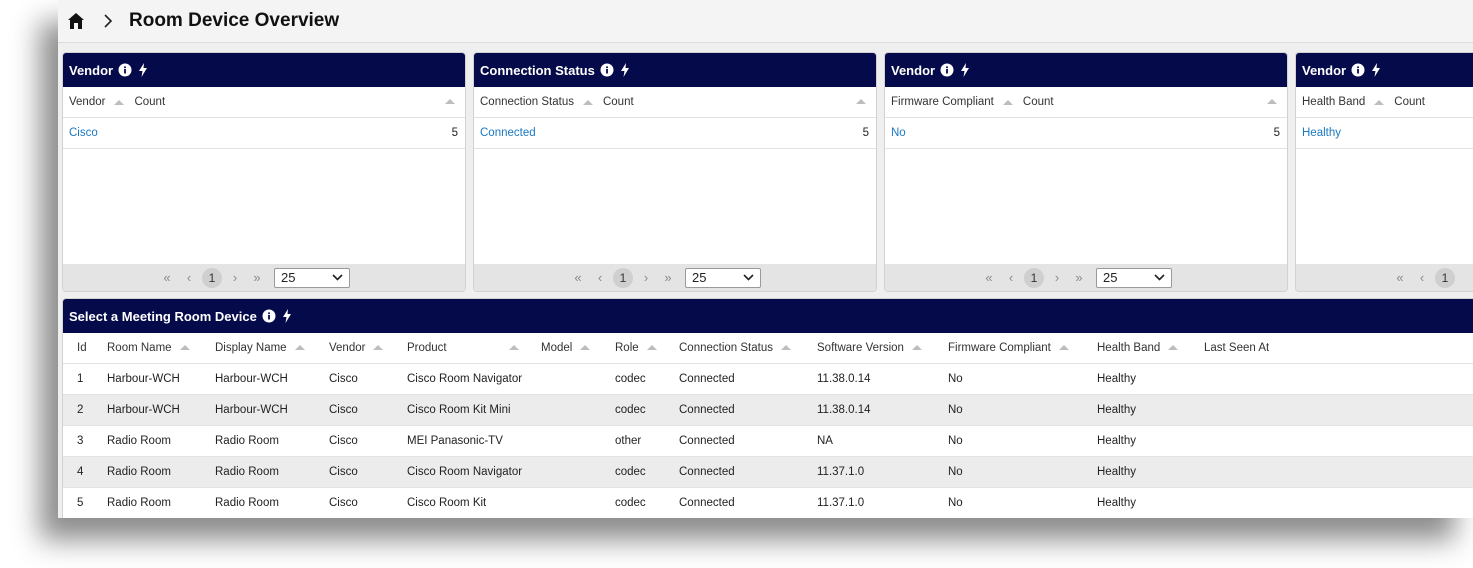 This screenshot has height=568, width=1473. Describe the element at coordinates (77, 21) in the screenshot. I see `home-icon` at that location.